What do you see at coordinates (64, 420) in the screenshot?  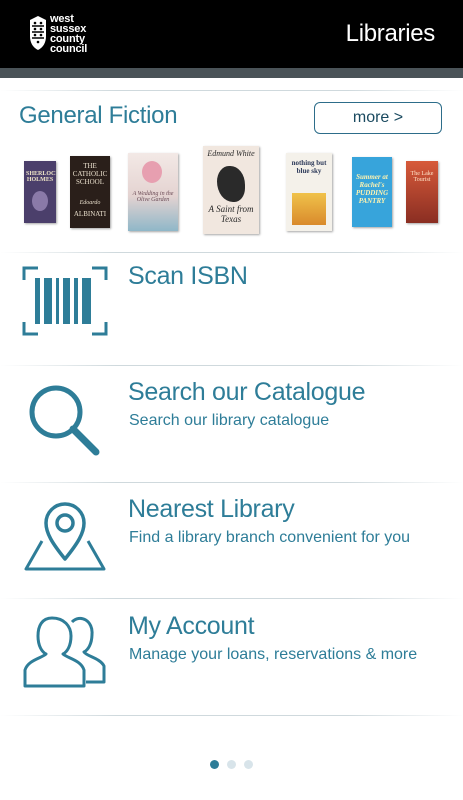 I see `search-icon` at bounding box center [64, 420].